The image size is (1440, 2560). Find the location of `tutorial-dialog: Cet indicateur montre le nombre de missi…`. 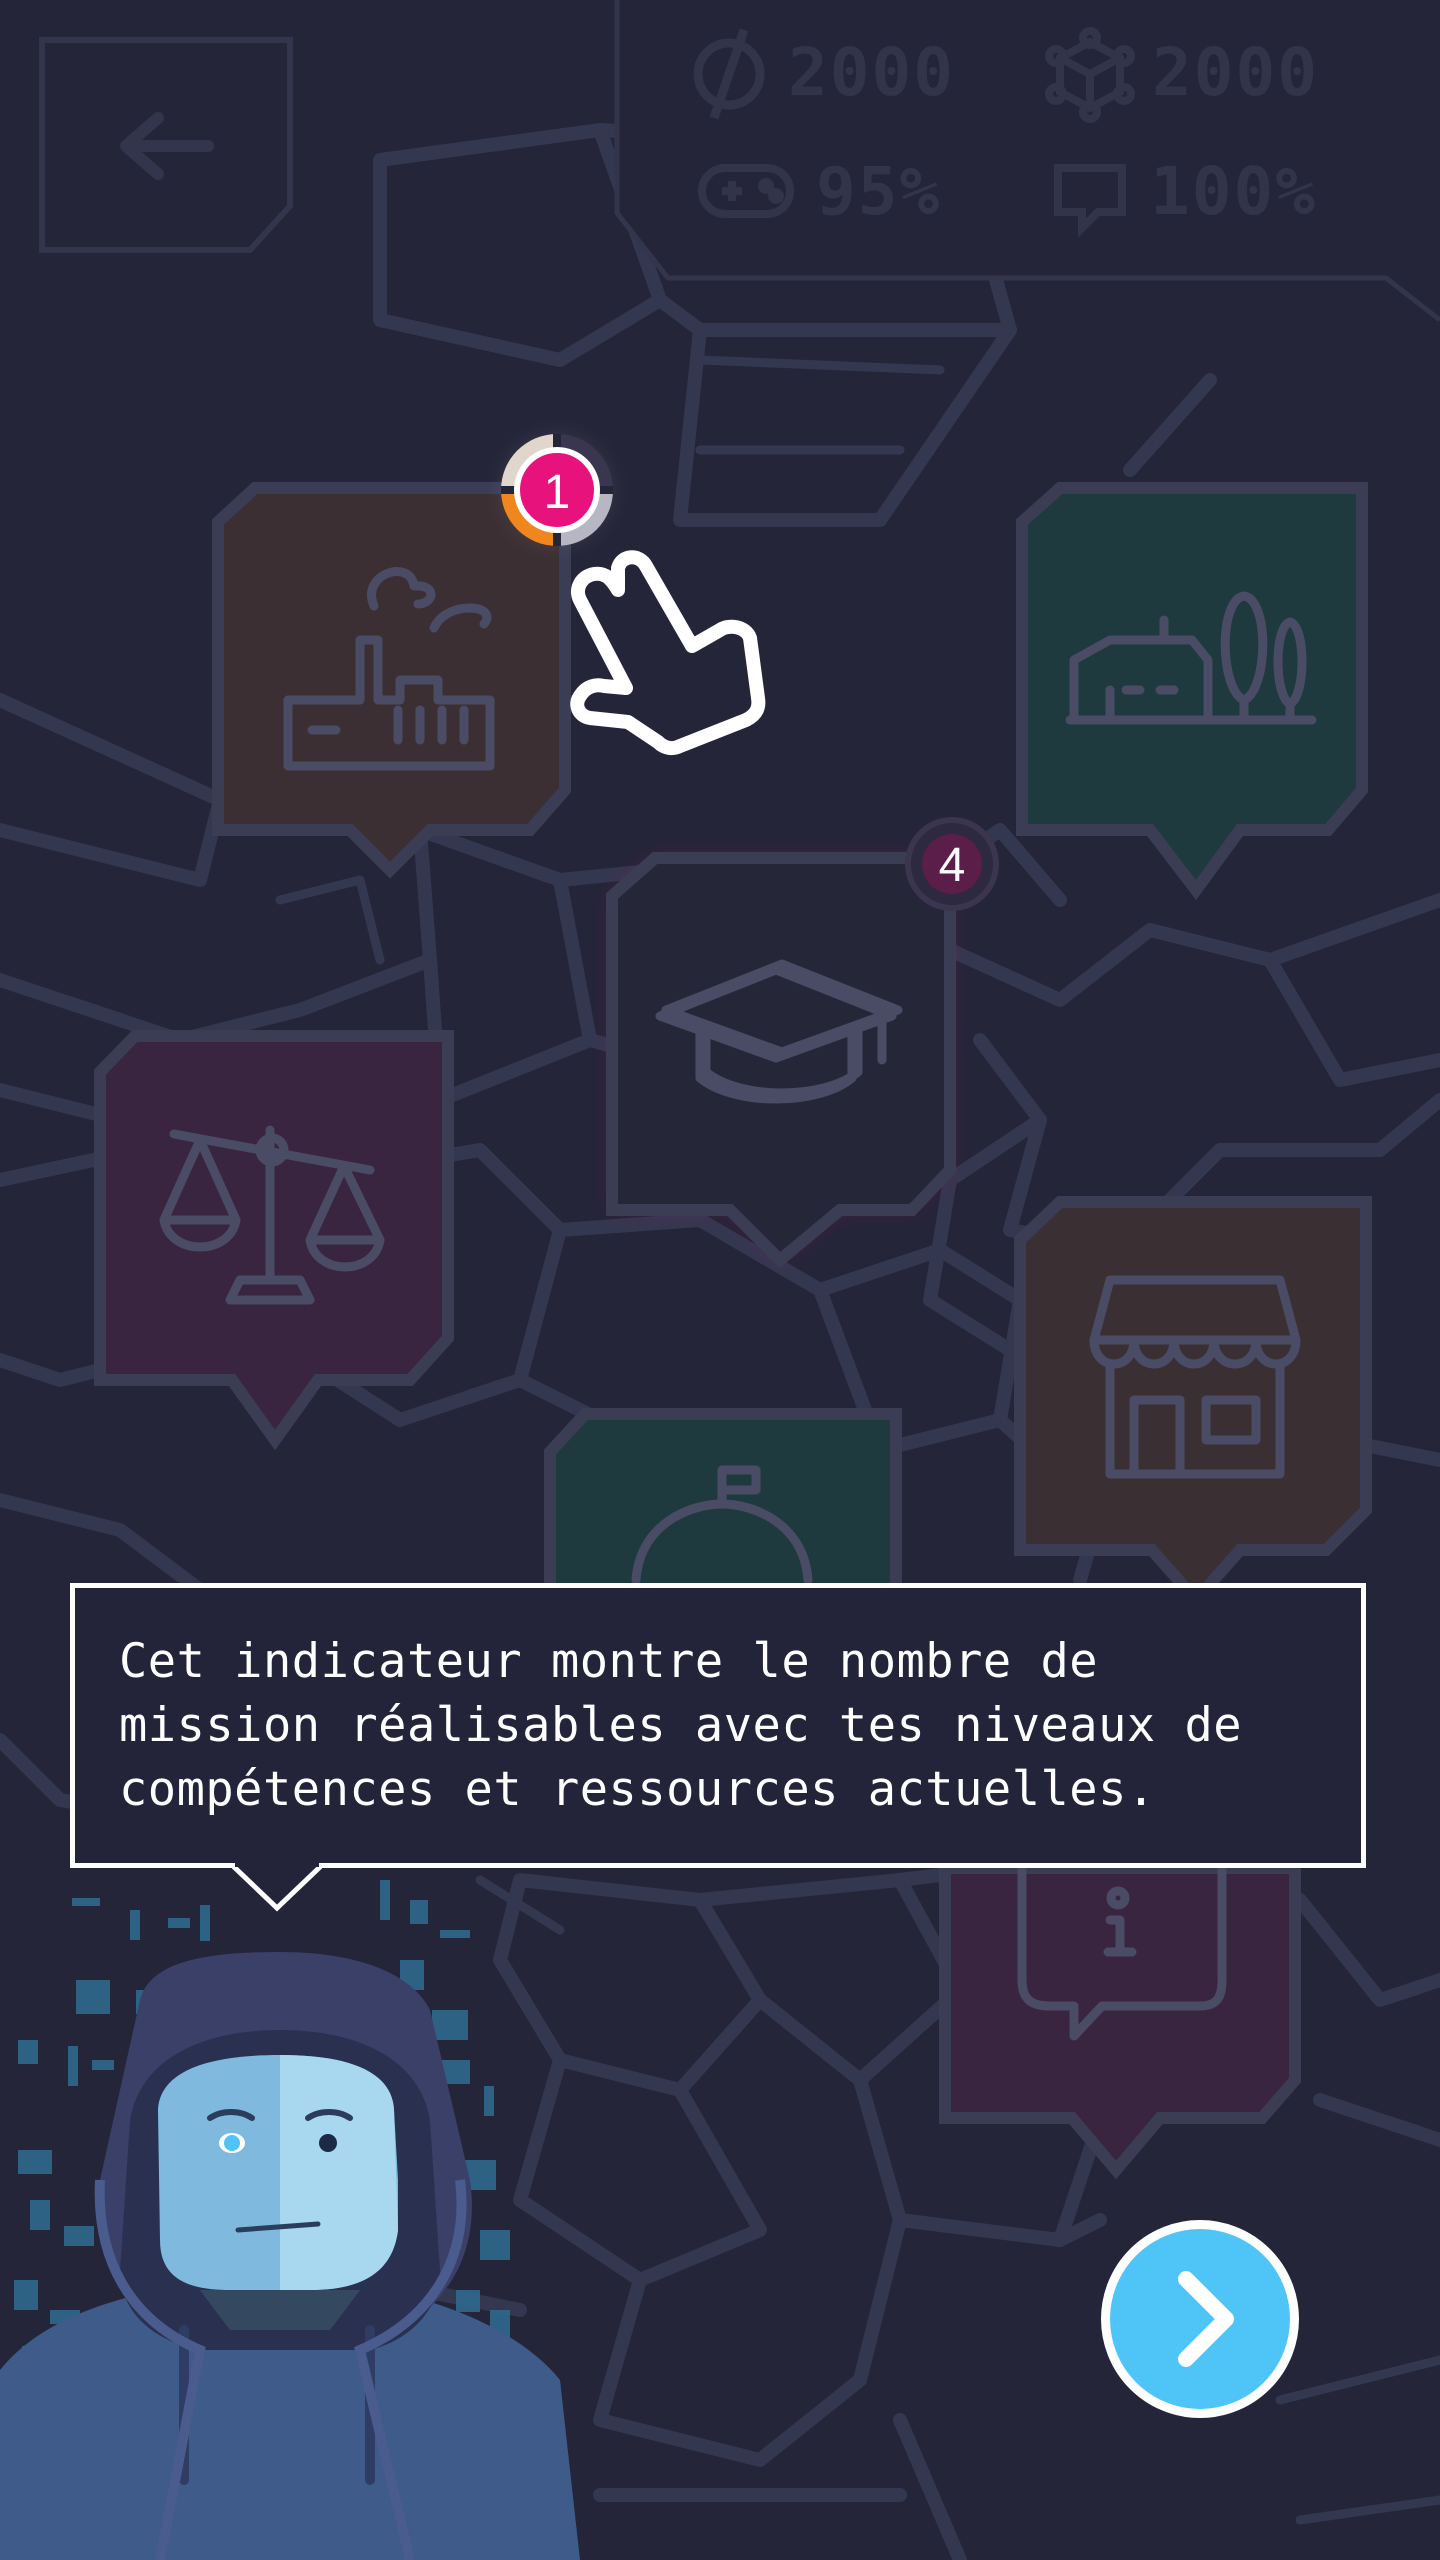

tutorial-dialog: Cet indicateur montre le nombre de missi… is located at coordinates (718, 1725).